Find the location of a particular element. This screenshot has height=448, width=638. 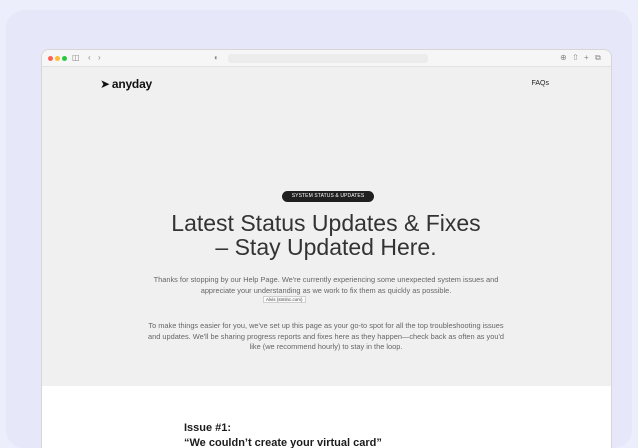

tab-overview-icon: ⧉ is located at coordinates (598, 58).